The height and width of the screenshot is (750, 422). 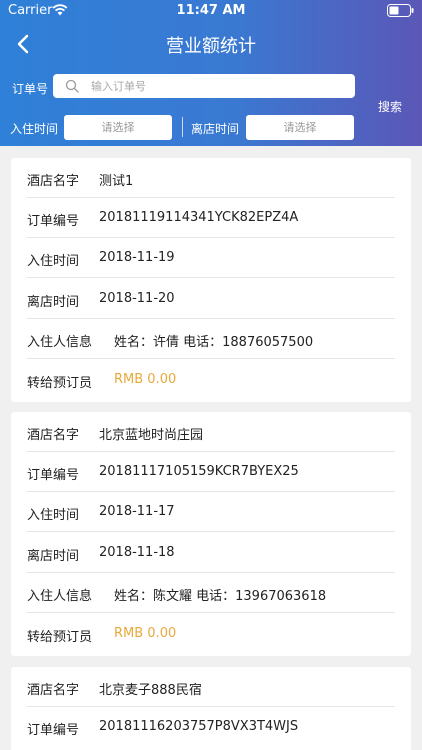 I want to click on checkout-value: 2018-11-18, so click(x=137, y=552).